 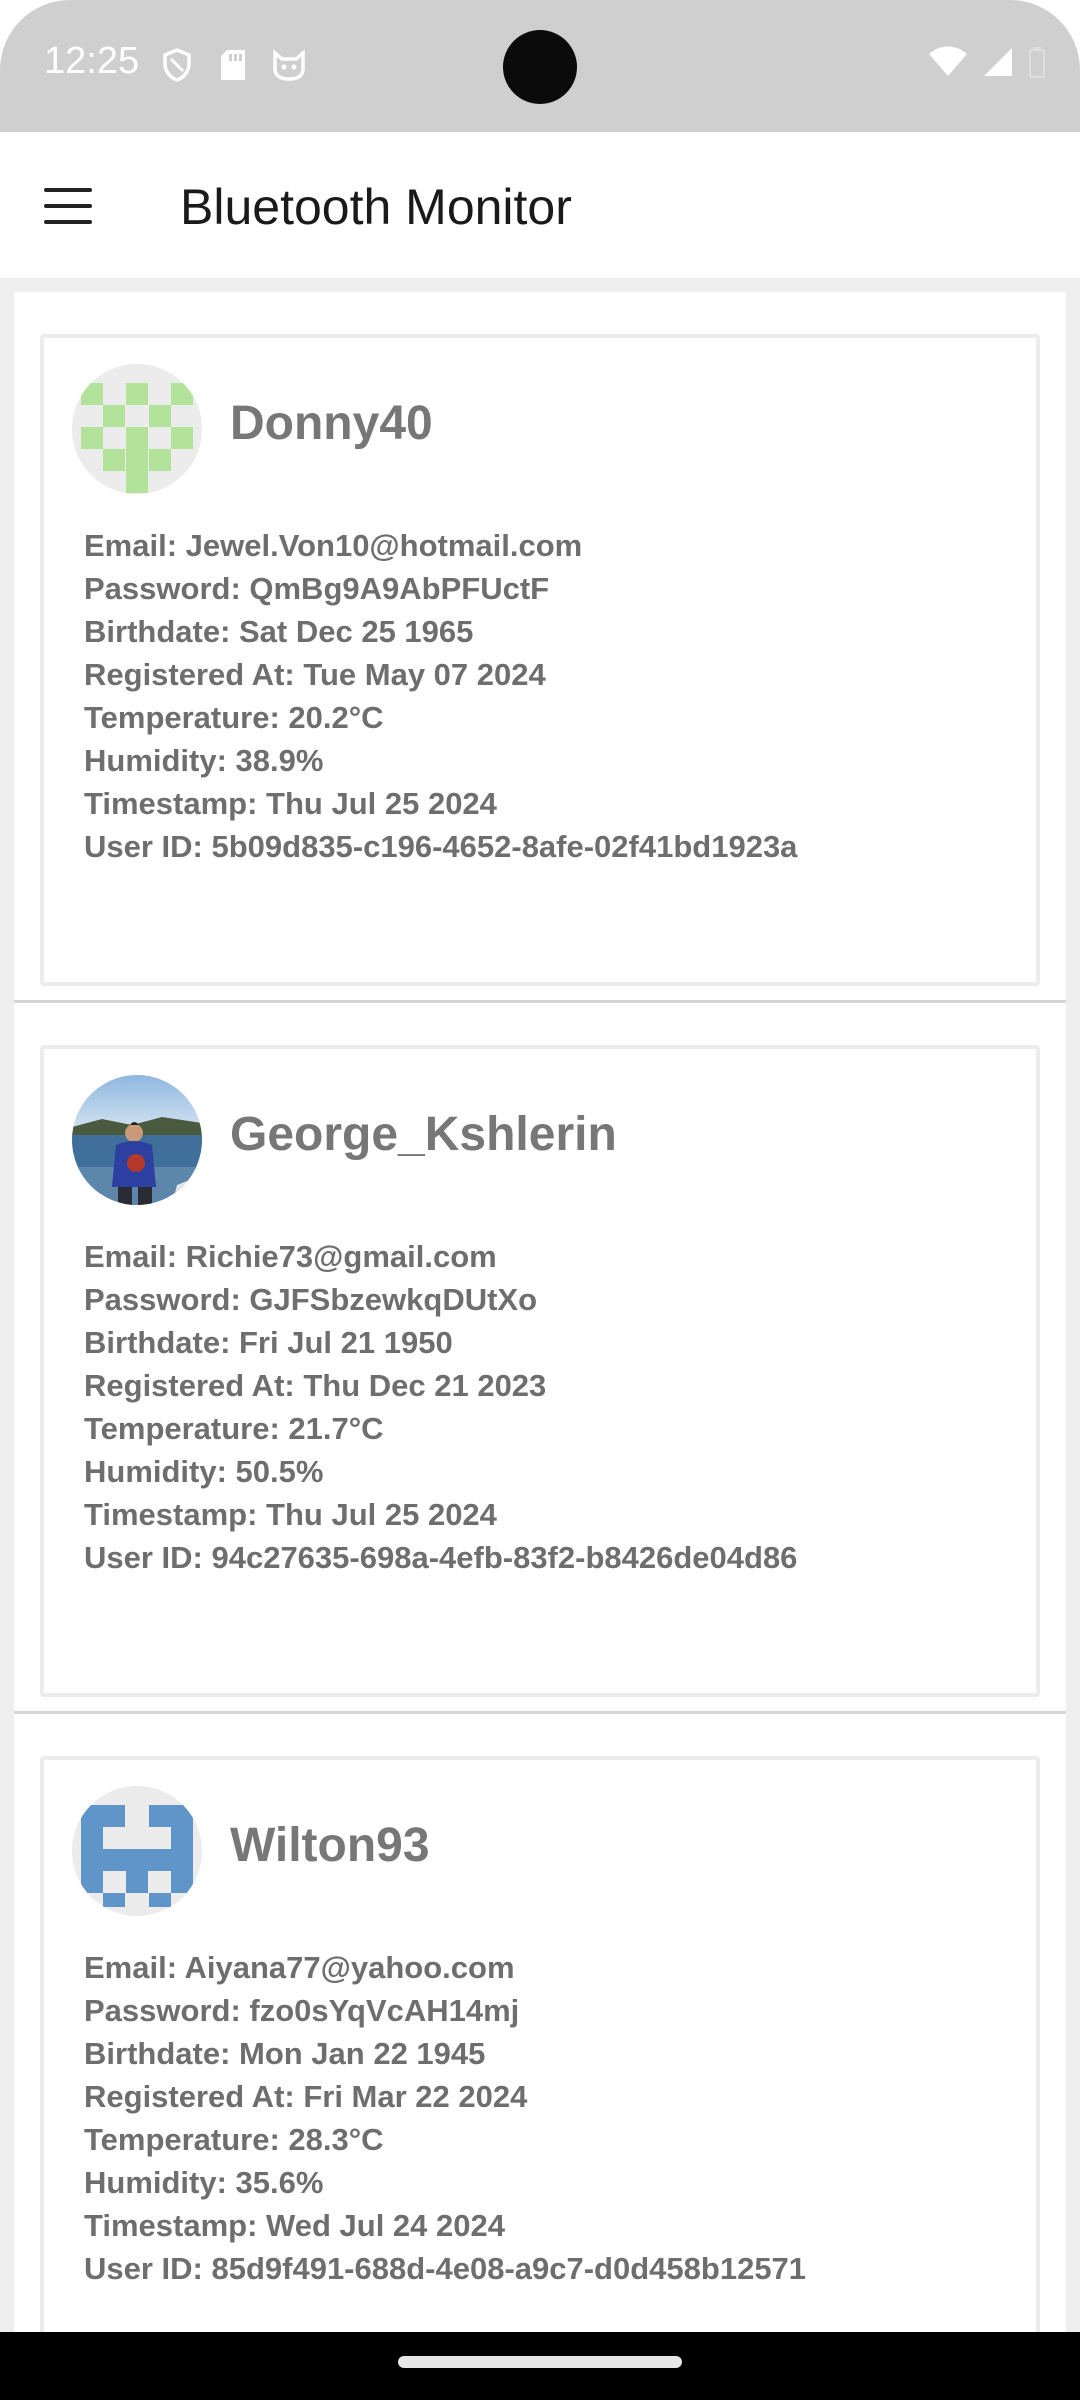 What do you see at coordinates (289, 65) in the screenshot?
I see `cat-face-icon` at bounding box center [289, 65].